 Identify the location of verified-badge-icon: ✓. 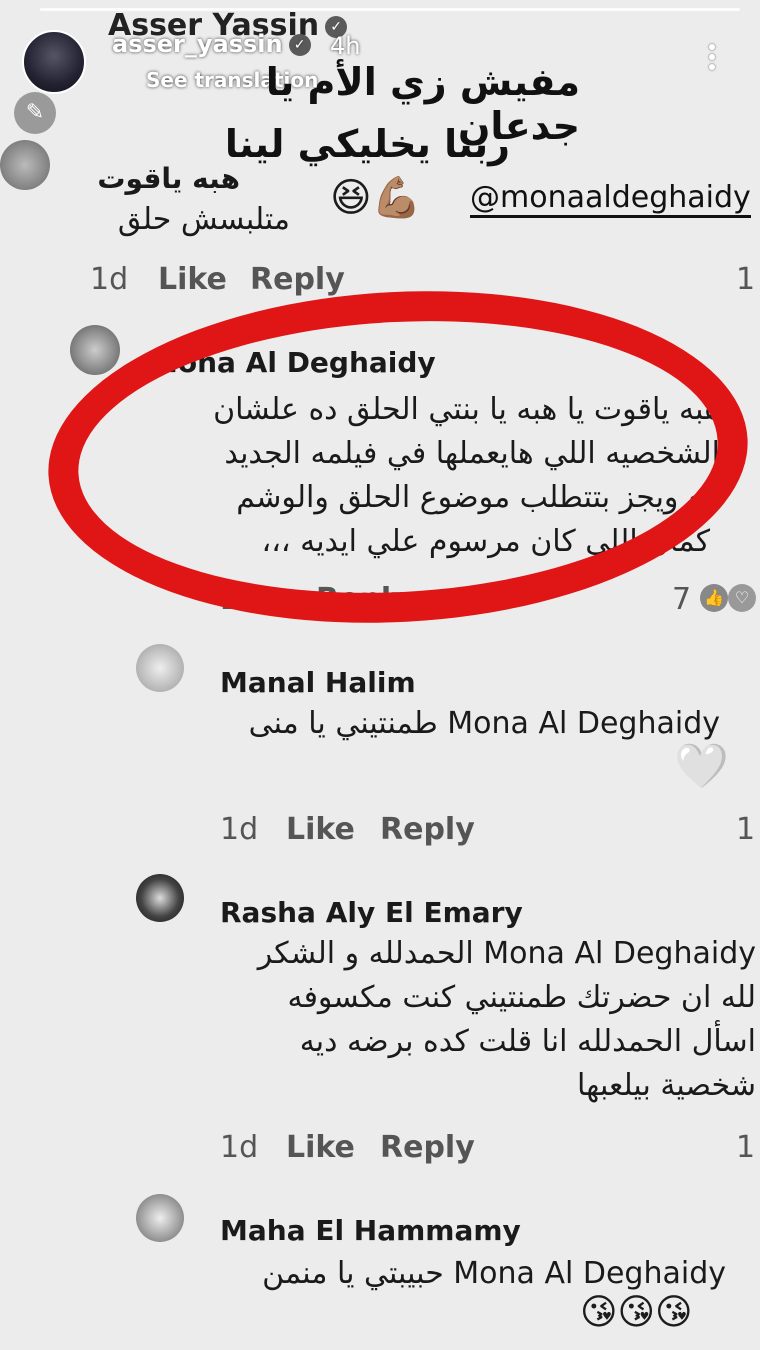
(299, 45).